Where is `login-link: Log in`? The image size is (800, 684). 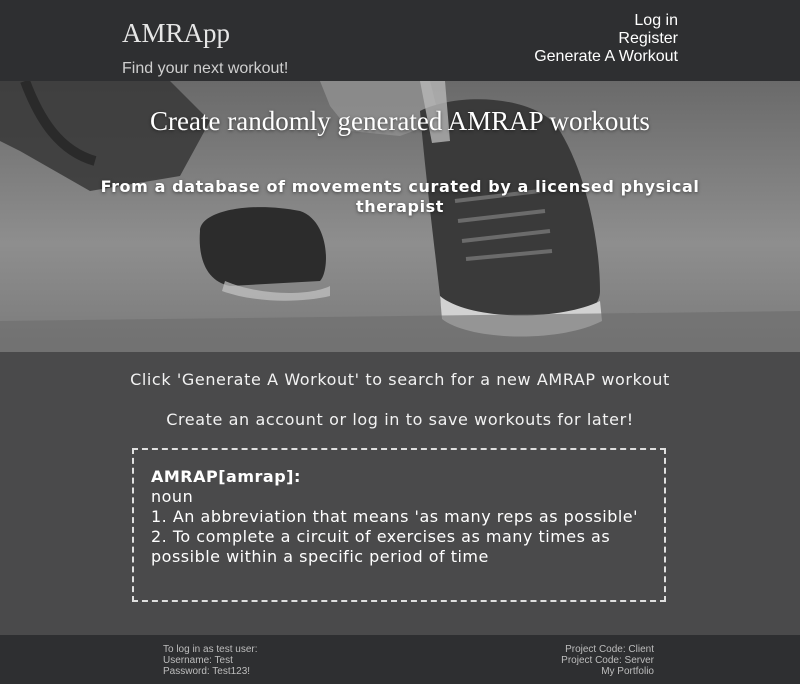 login-link: Log in is located at coordinates (606, 21).